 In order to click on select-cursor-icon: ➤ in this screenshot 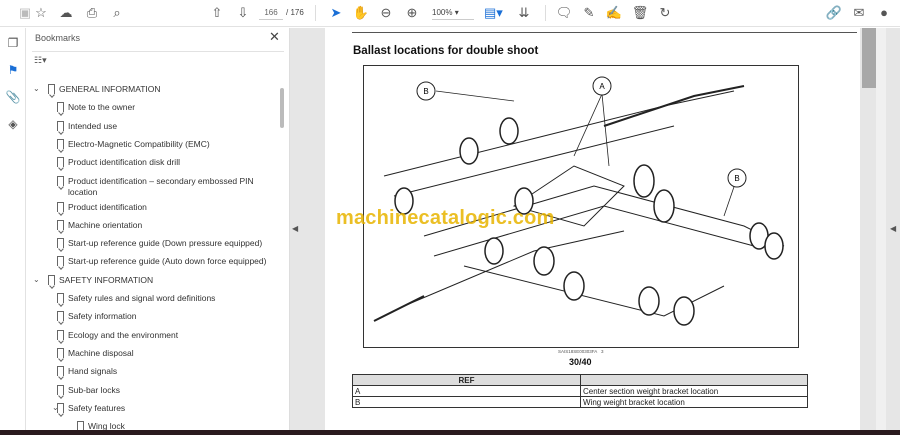, I will do `click(336, 13)`.